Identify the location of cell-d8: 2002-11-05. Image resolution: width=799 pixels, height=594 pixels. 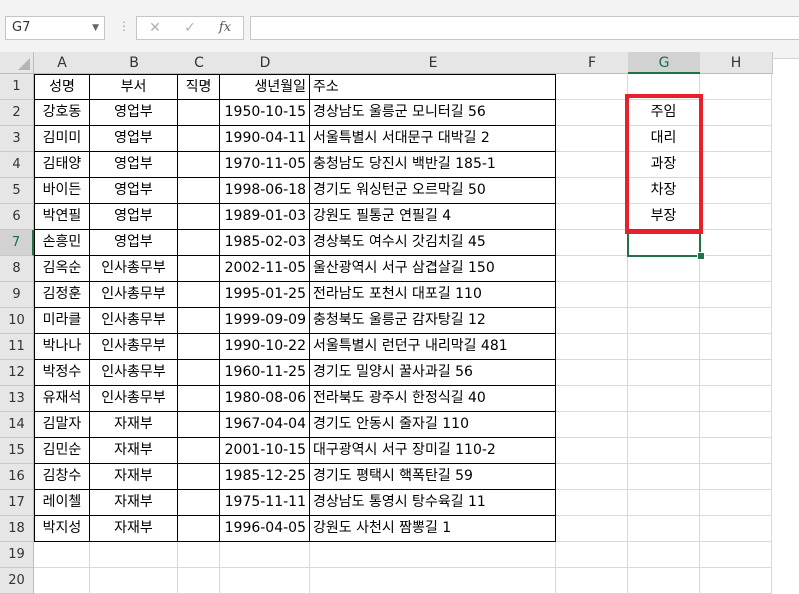
(265, 269).